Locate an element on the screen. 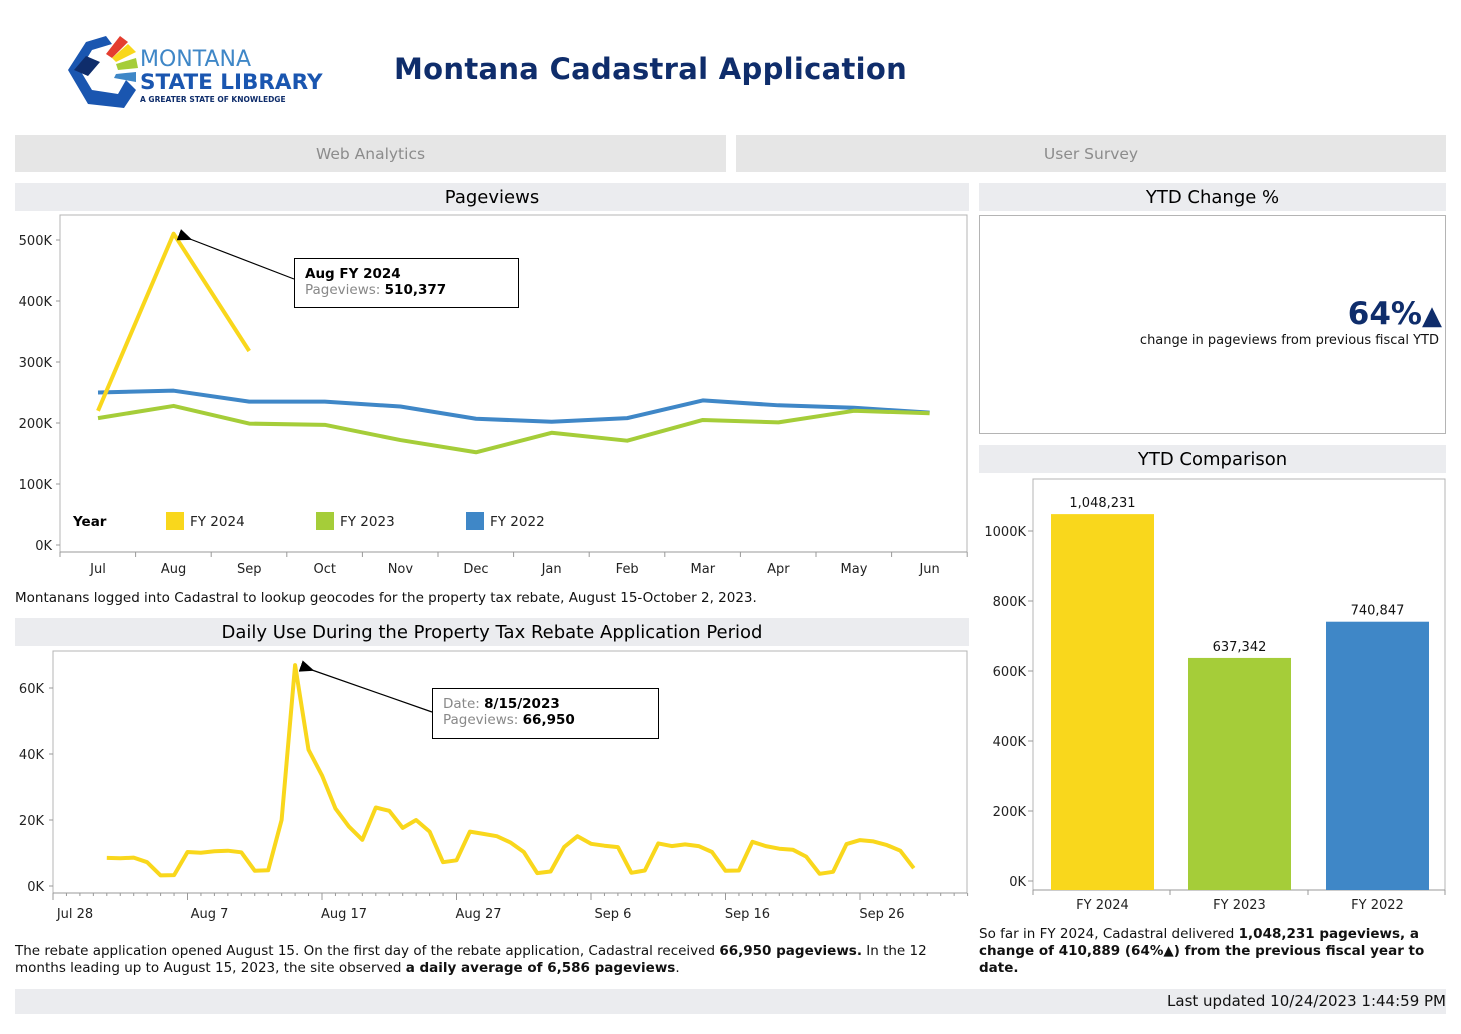 The height and width of the screenshot is (1034, 1461). ytd-comparison-header: YTD Comparison is located at coordinates (1212, 459).